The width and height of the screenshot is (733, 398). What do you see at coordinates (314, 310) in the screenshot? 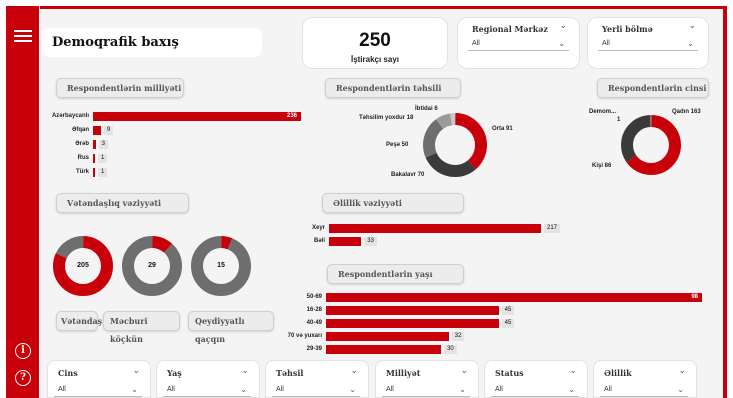
I see `age-label: 16-28` at bounding box center [314, 310].